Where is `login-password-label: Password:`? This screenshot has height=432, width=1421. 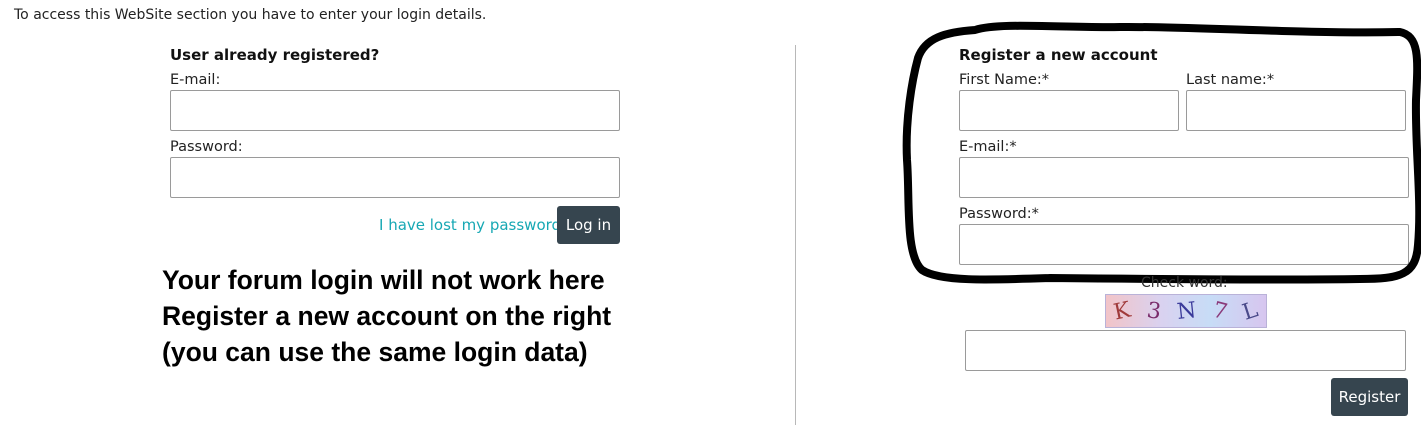 login-password-label: Password: is located at coordinates (206, 147).